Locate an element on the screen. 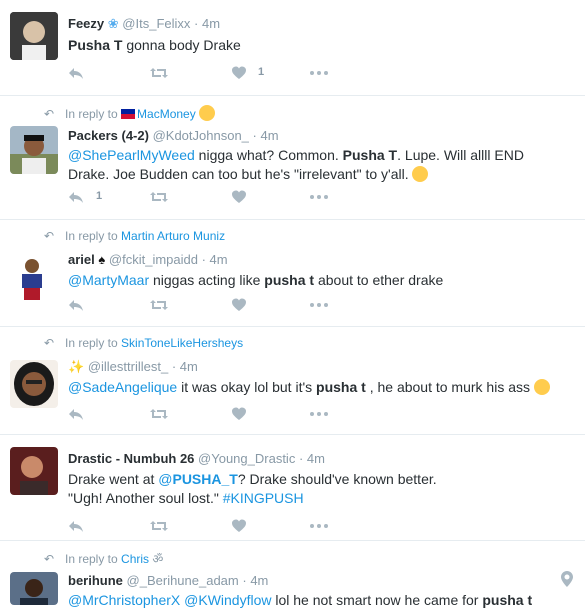  mention-link: @PUSHA_T is located at coordinates (198, 479).